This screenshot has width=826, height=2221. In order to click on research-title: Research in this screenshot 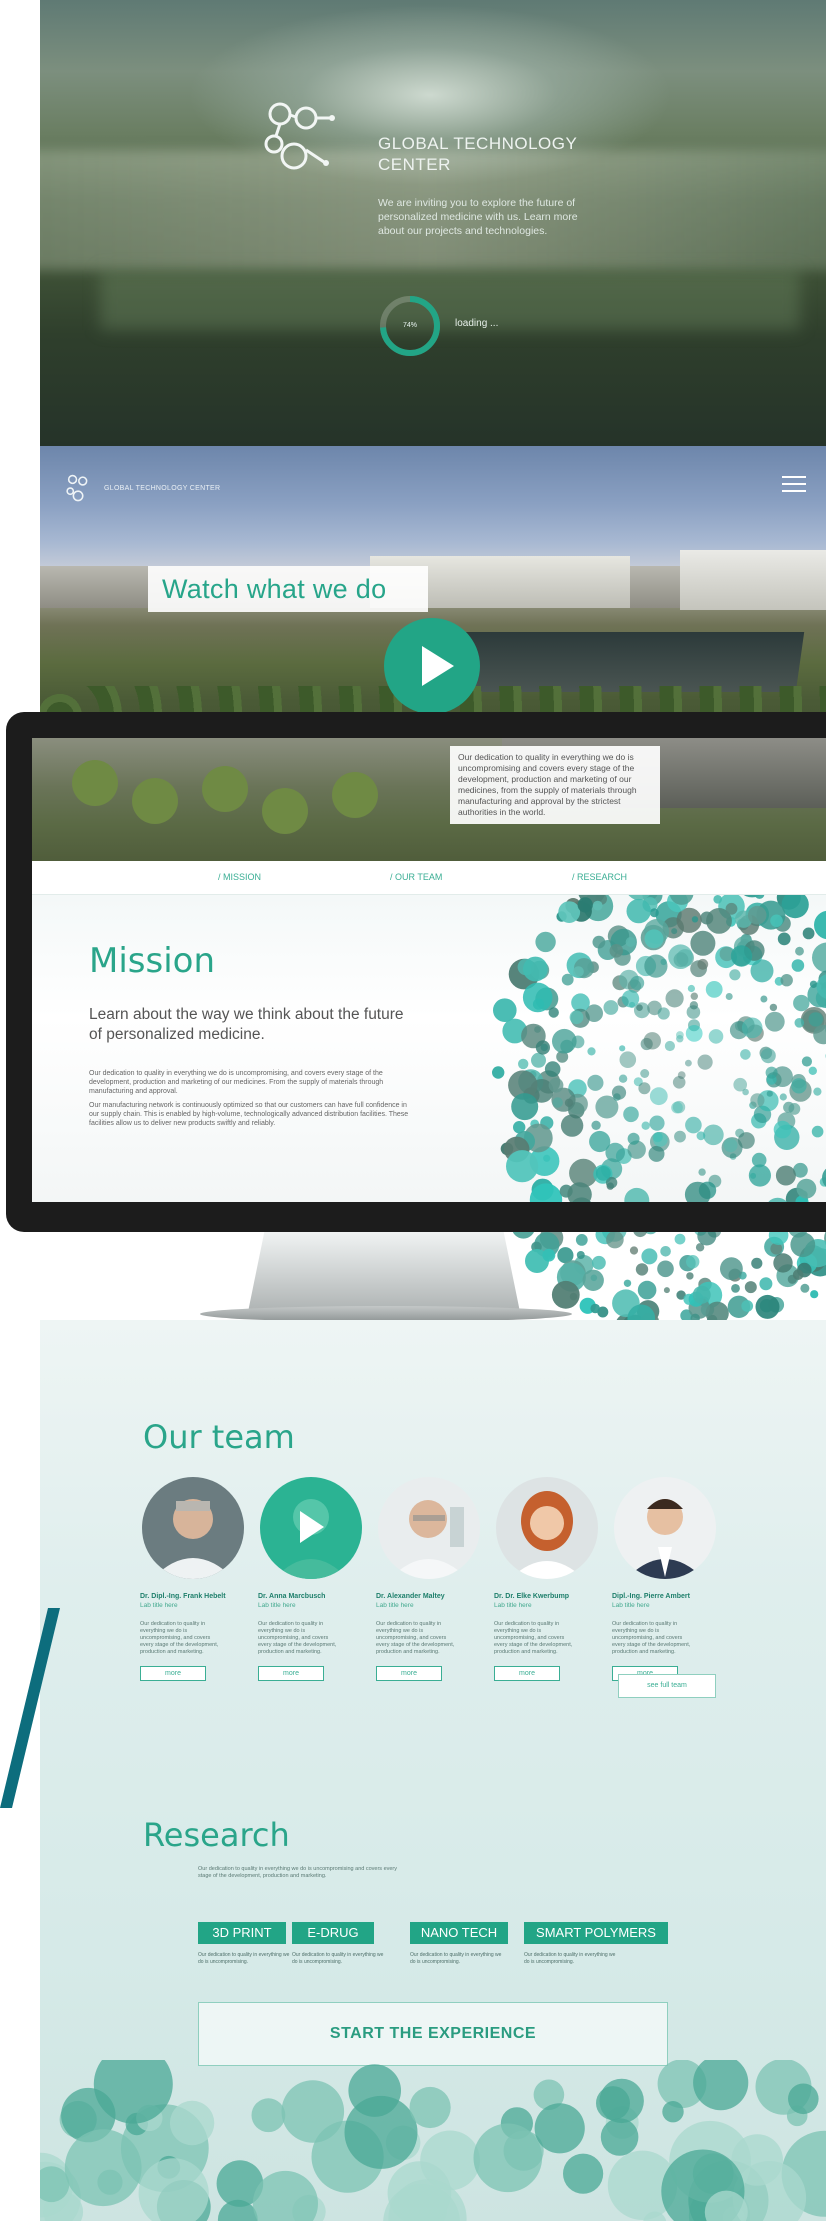, I will do `click(216, 1835)`.